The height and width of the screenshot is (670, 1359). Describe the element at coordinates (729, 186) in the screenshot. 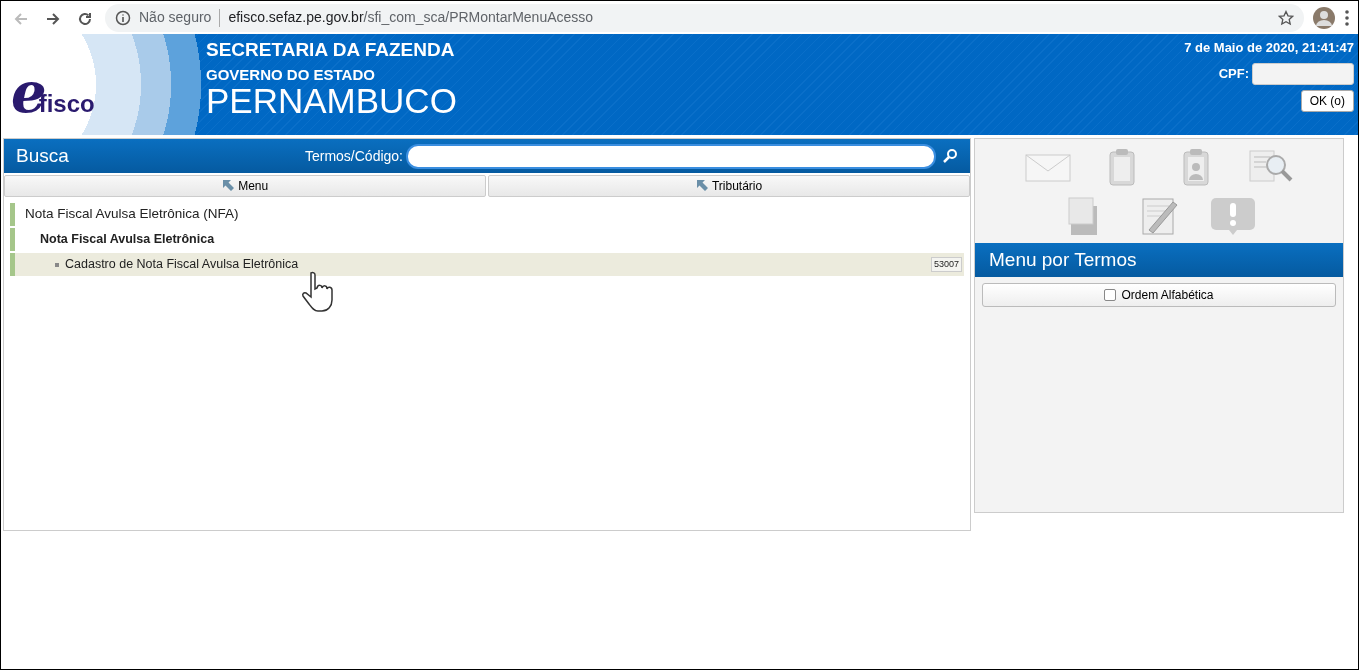

I see `breadcrumb-button: Tributário` at that location.